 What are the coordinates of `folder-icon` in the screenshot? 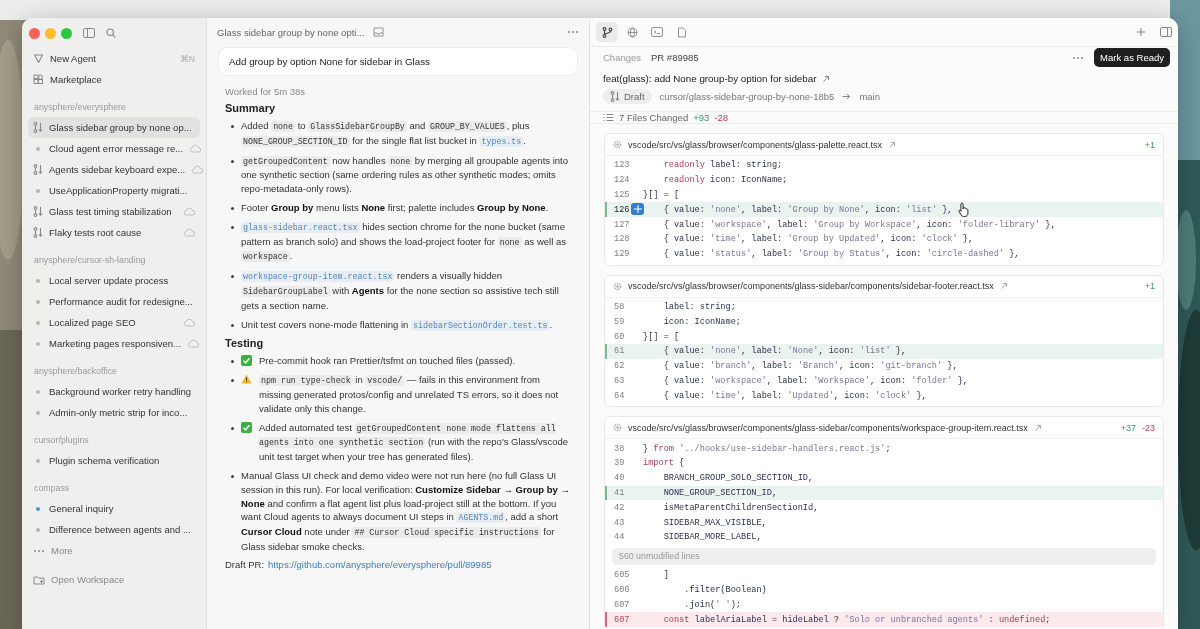 It's located at (39, 579).